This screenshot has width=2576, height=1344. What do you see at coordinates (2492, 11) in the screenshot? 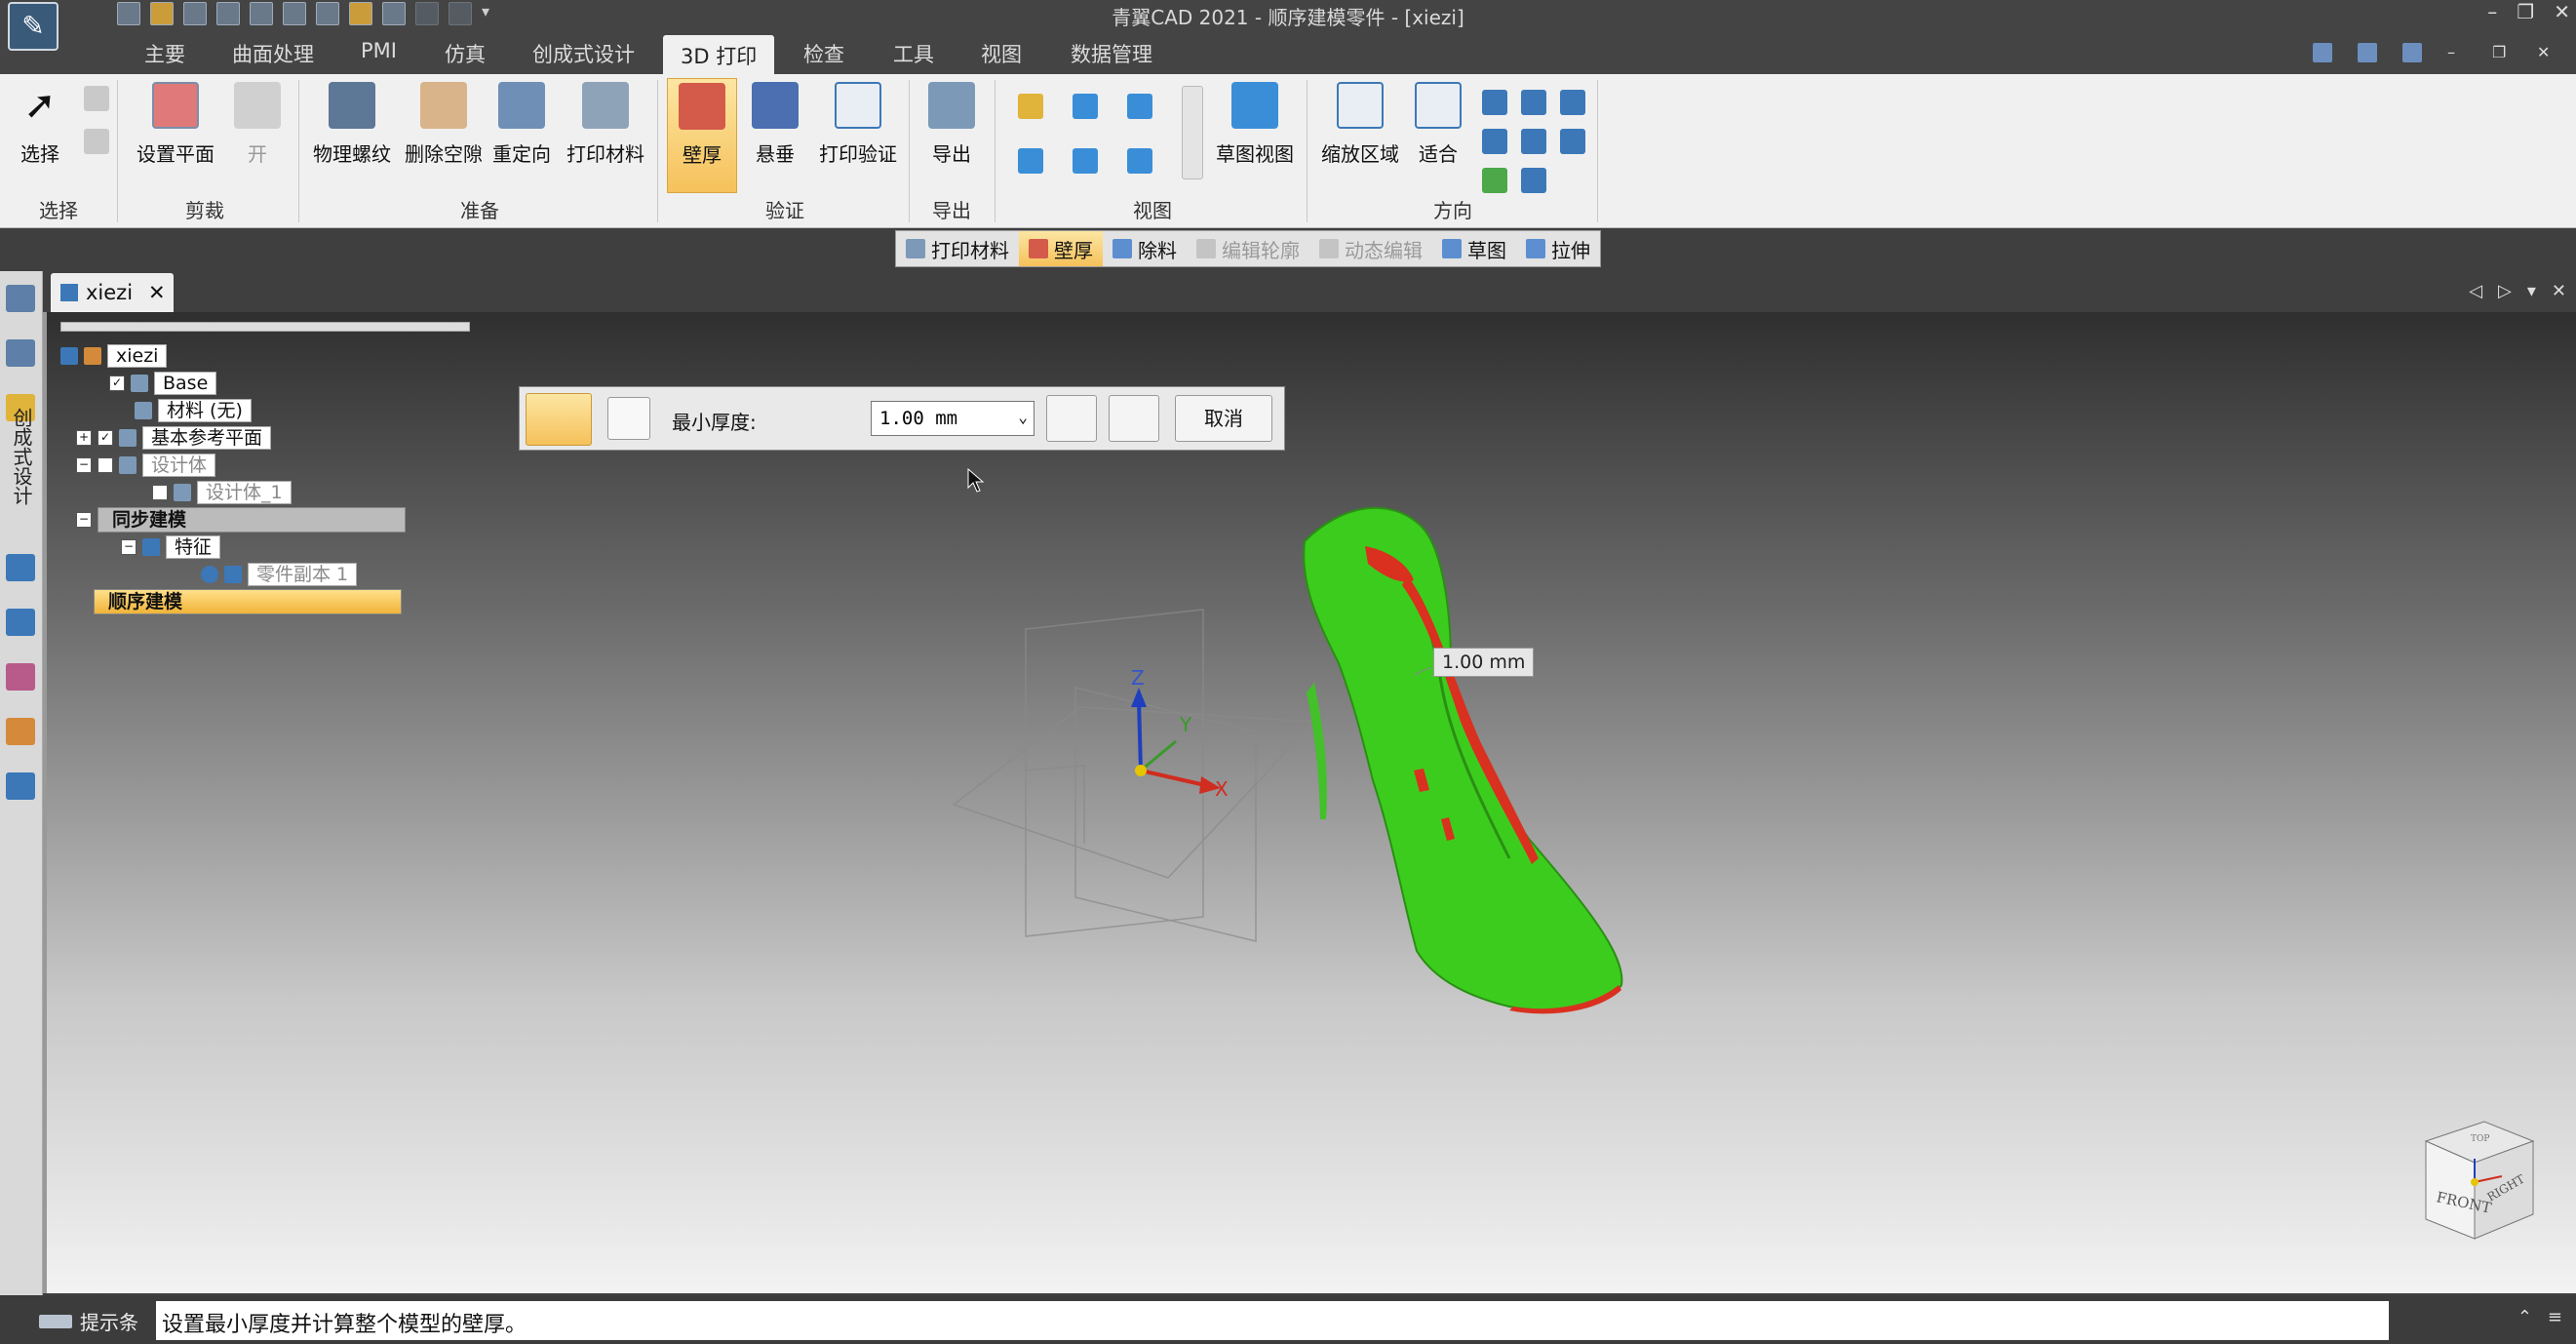
I see `minimize-button: –` at bounding box center [2492, 11].